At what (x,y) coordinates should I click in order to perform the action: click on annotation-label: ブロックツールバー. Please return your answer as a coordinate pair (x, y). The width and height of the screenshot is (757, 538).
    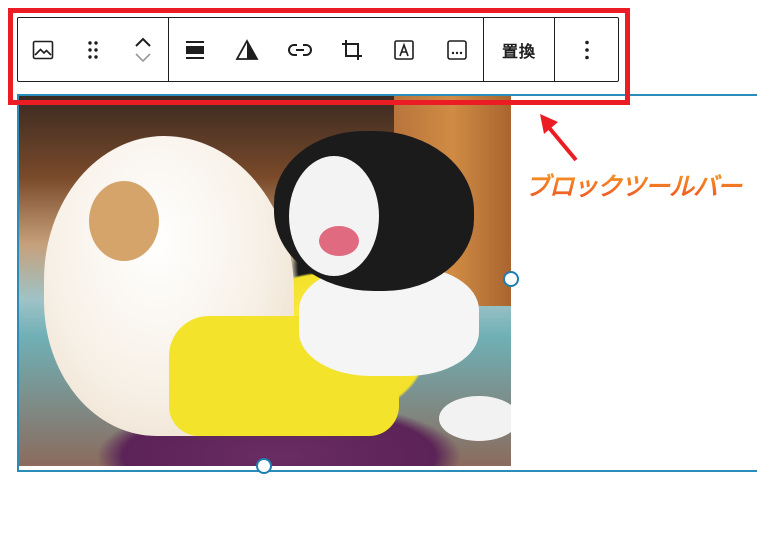
    Looking at the image, I should click on (640, 185).